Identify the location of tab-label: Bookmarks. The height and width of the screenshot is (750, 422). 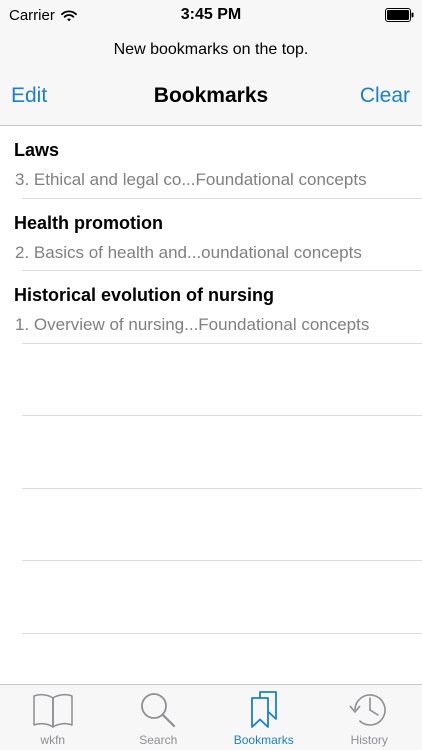
(263, 740).